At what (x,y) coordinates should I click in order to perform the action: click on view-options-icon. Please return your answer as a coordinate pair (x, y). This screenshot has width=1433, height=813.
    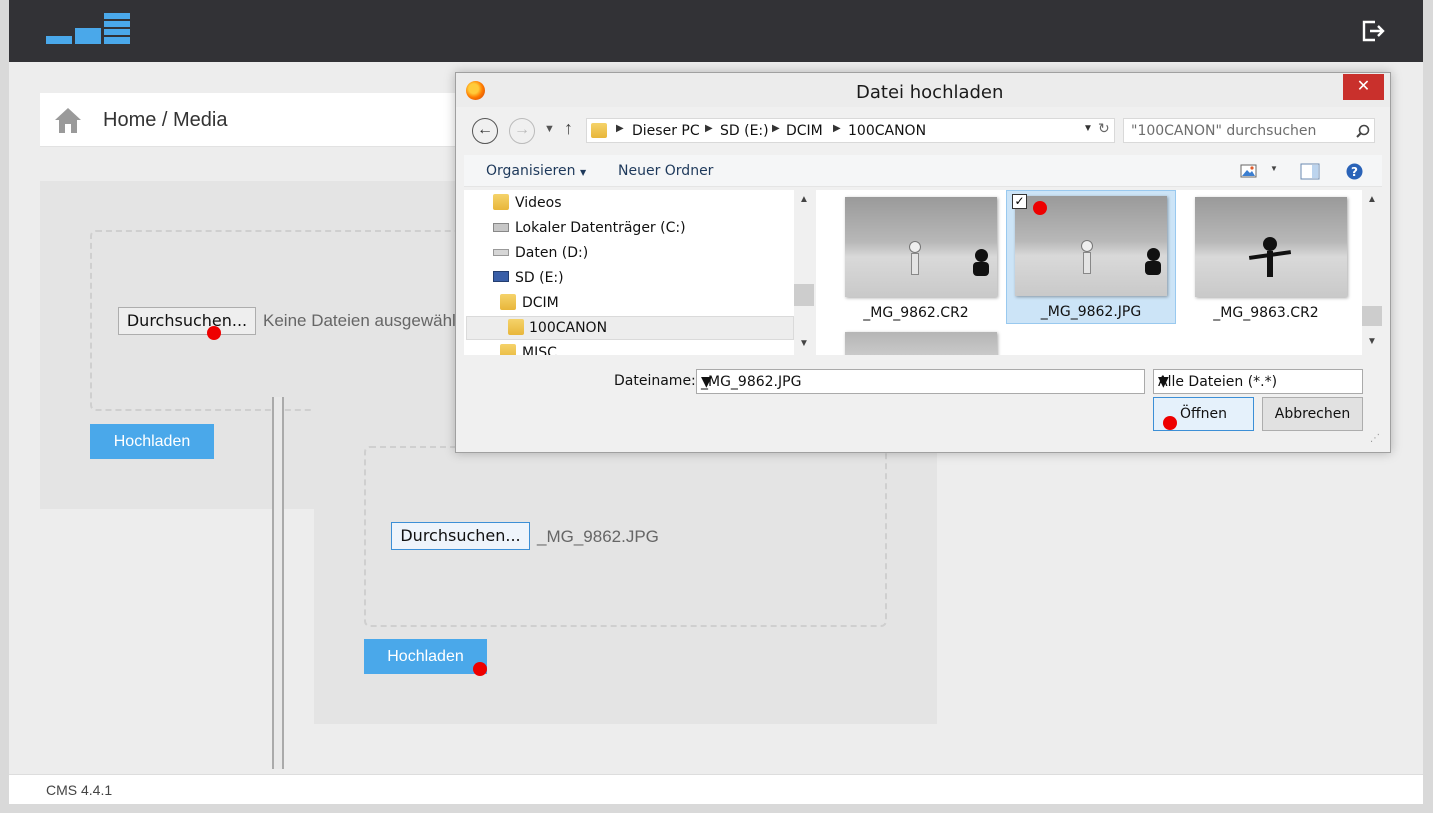
    Looking at the image, I should click on (1249, 171).